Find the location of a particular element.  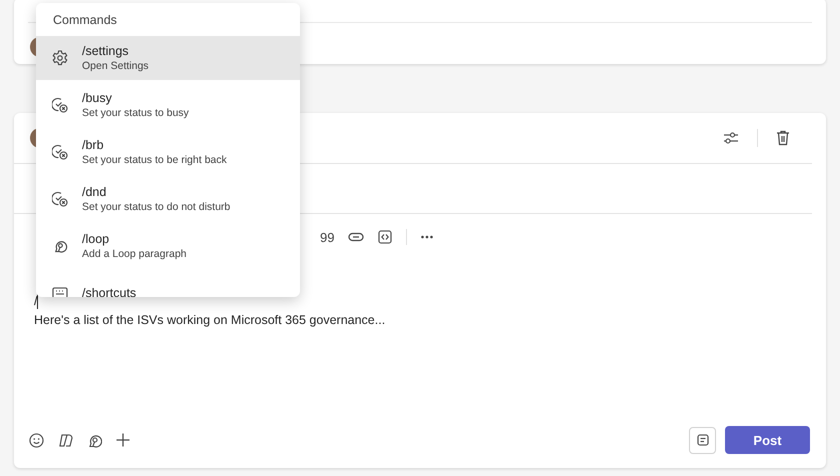

format-button is located at coordinates (702, 440).